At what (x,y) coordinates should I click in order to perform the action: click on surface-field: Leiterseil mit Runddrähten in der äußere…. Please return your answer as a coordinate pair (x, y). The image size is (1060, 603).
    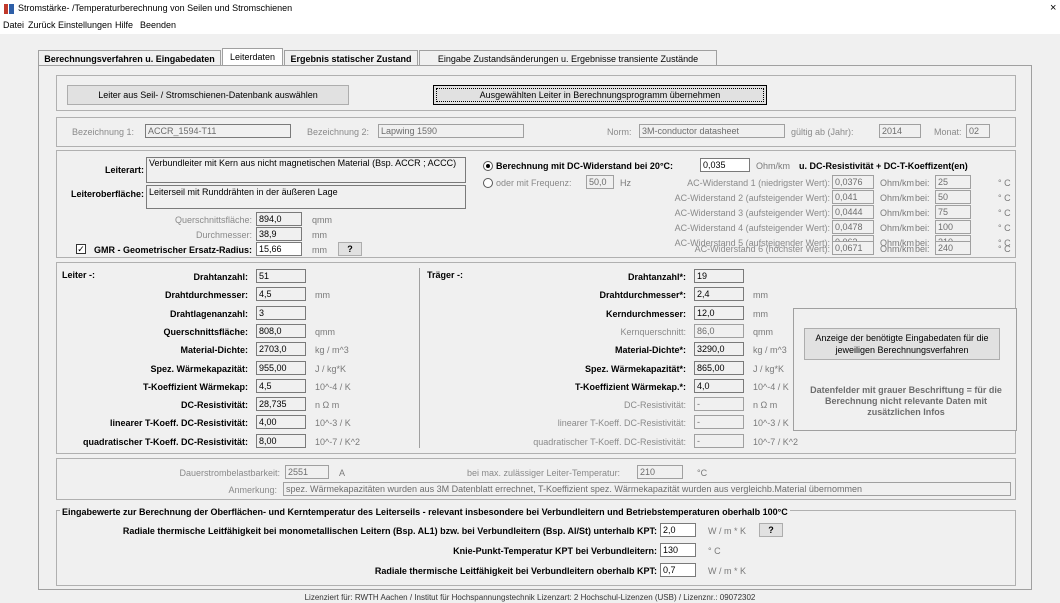
    Looking at the image, I should click on (306, 197).